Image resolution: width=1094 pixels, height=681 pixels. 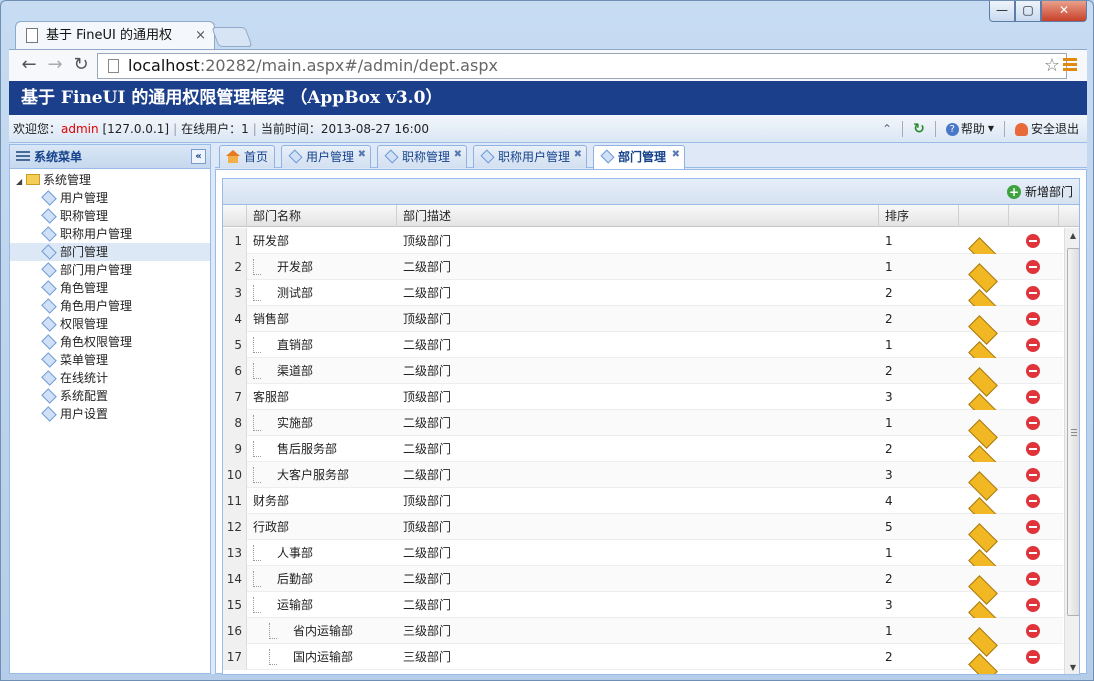 I want to click on table-row: 2 开发部 二级部门 1, so click(x=643, y=273).